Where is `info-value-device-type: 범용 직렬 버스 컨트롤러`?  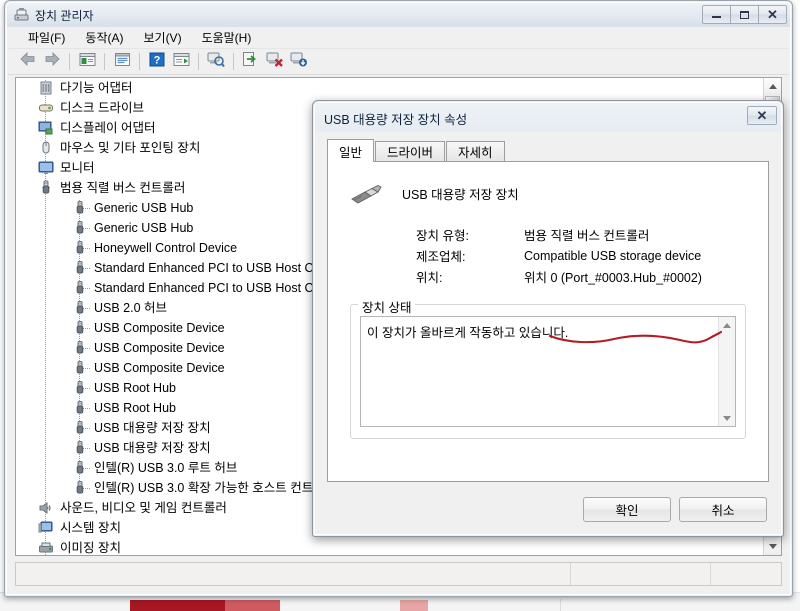 info-value-device-type: 범용 직렬 버스 컨트롤러 is located at coordinates (587, 236).